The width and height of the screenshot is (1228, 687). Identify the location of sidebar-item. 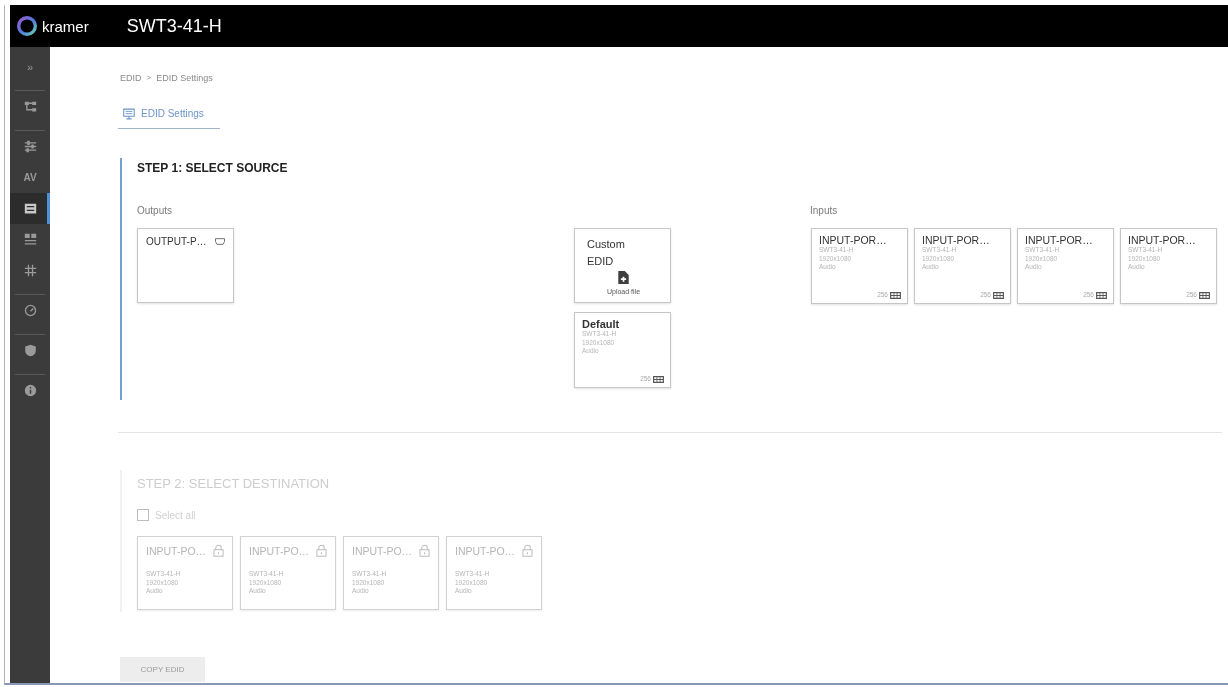
(30, 208).